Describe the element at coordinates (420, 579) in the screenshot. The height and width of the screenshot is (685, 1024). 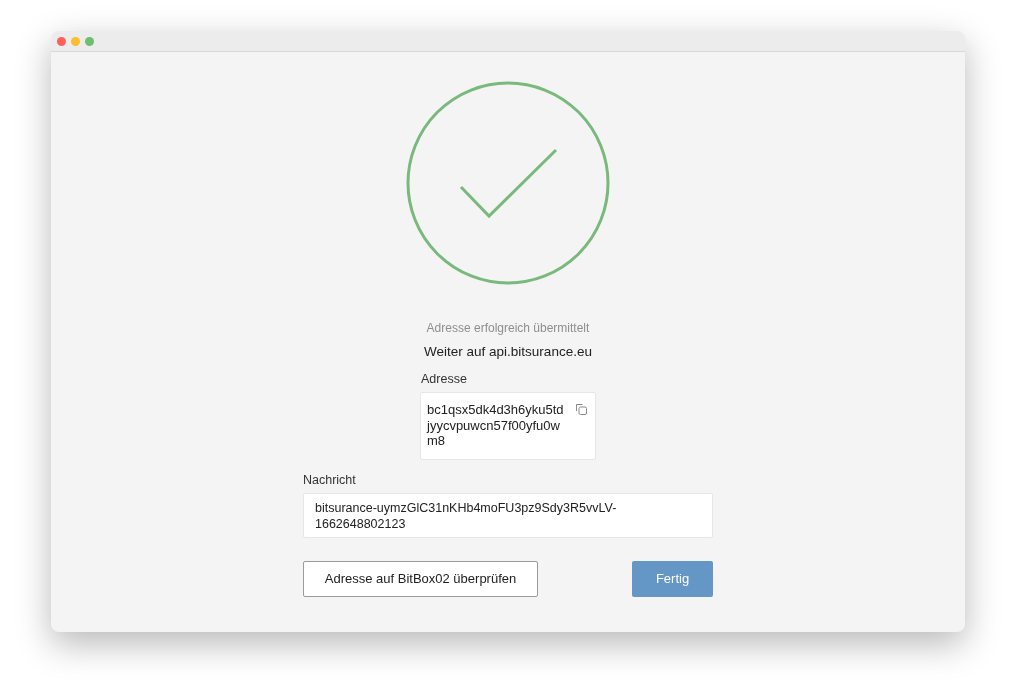
I see `verify-button: Adresse auf BitBox02 überprüfen` at that location.